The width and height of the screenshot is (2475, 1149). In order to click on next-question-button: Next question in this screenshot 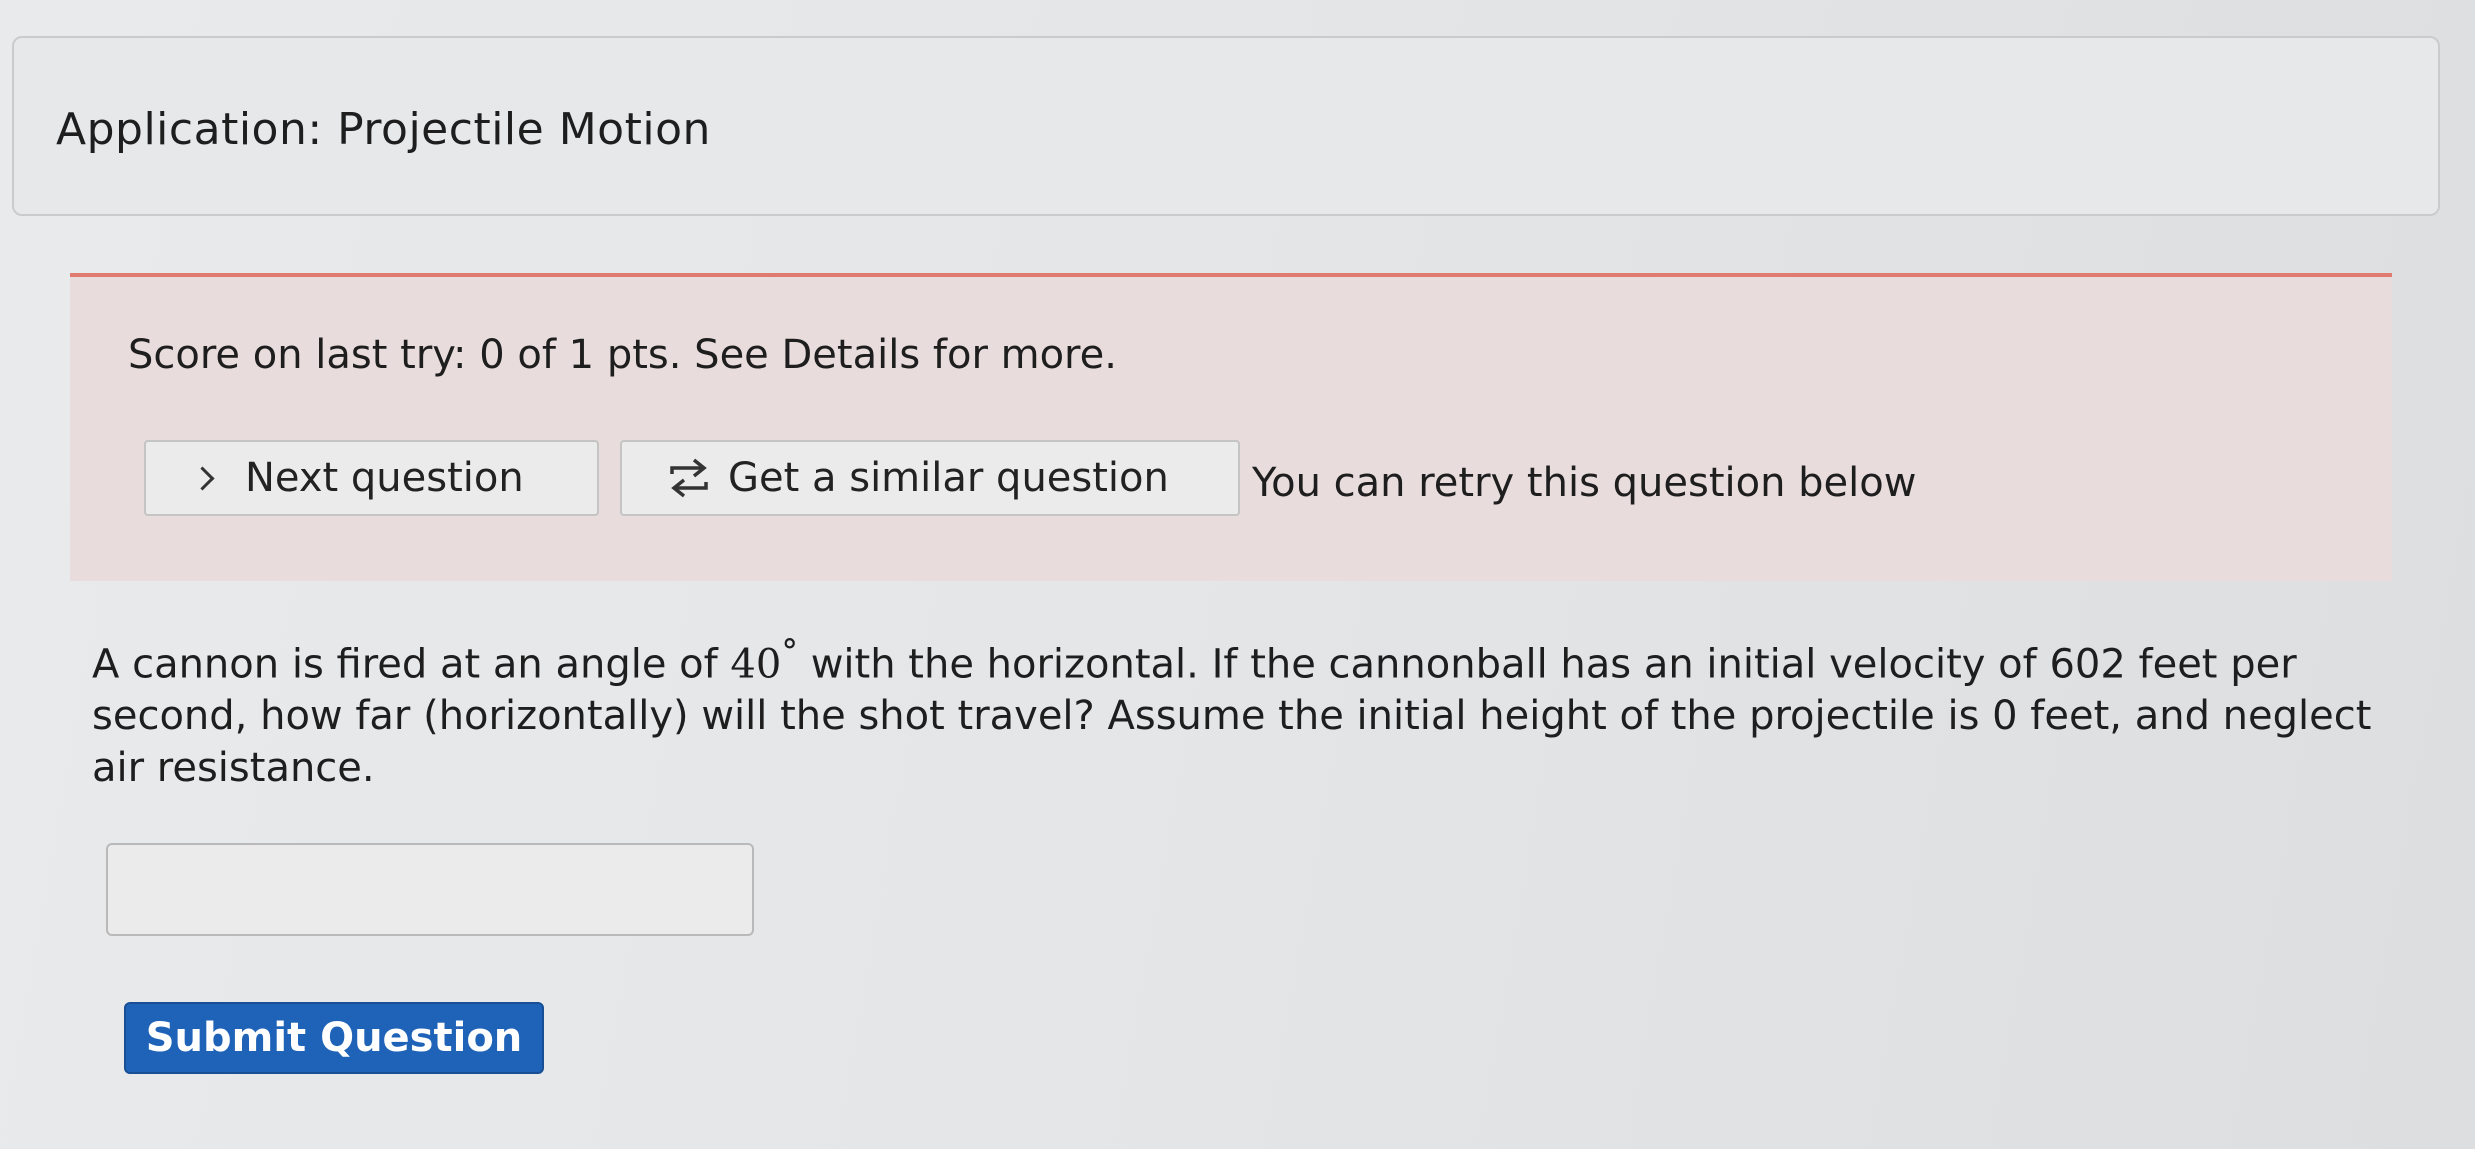, I will do `click(371, 478)`.